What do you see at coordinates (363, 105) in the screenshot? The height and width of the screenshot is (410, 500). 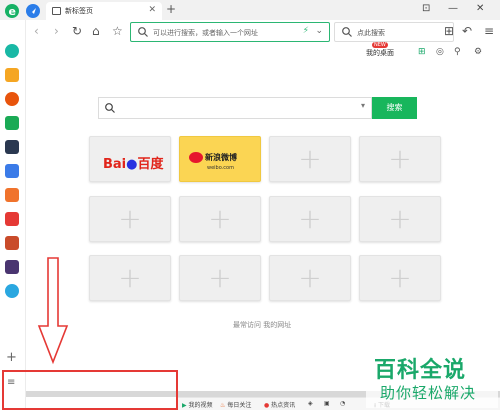 I see `chevron-down-icon: ▾` at bounding box center [363, 105].